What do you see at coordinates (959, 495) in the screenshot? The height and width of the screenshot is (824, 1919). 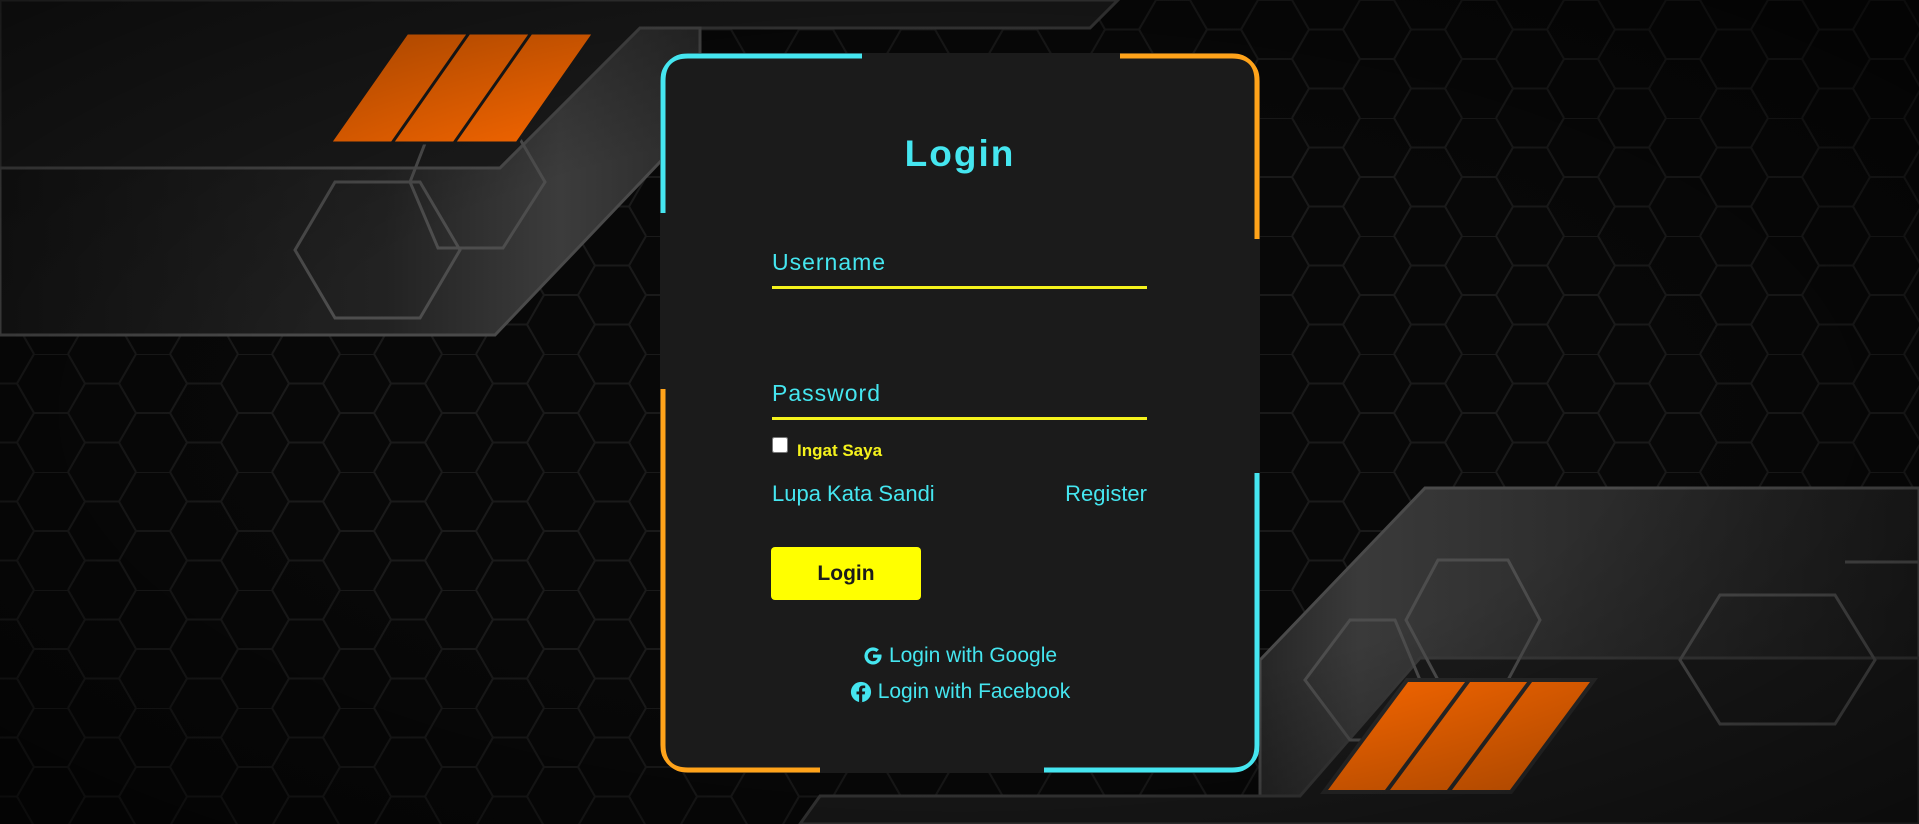 I see `account-links: Lupa Kata Sandi Register` at bounding box center [959, 495].